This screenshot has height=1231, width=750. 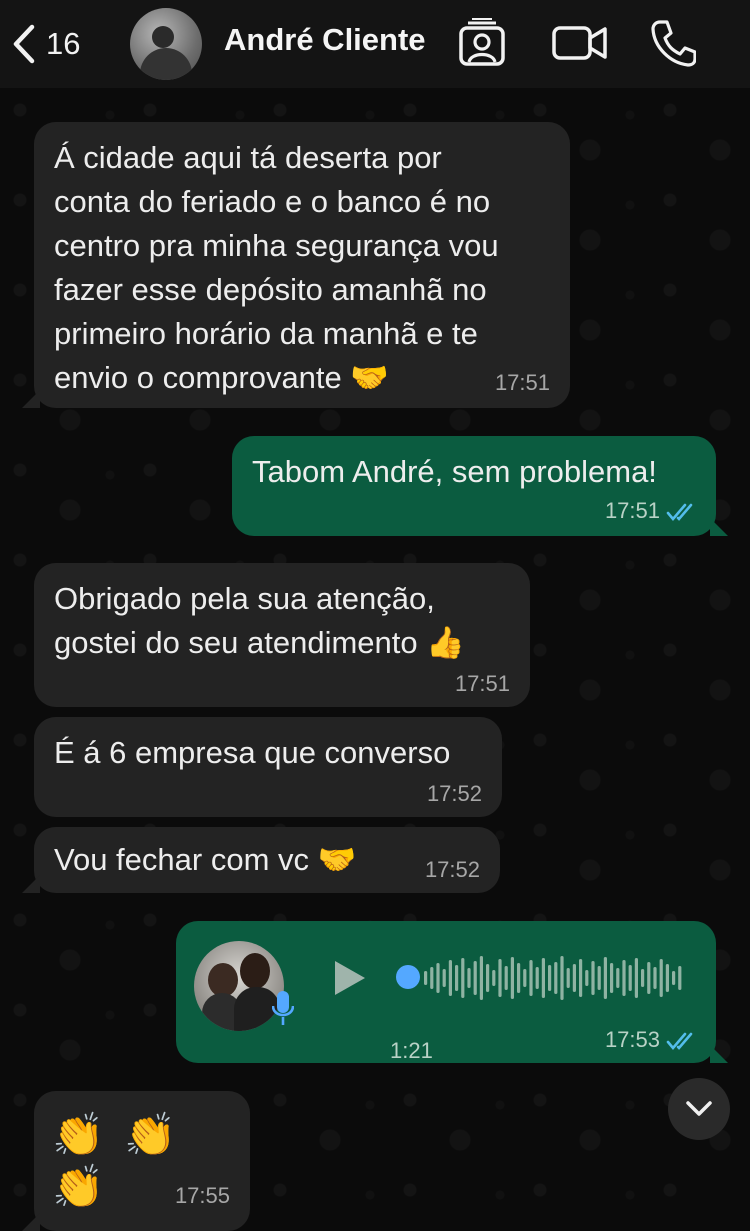 I want to click on back-chevron-icon, so click(x=24, y=44).